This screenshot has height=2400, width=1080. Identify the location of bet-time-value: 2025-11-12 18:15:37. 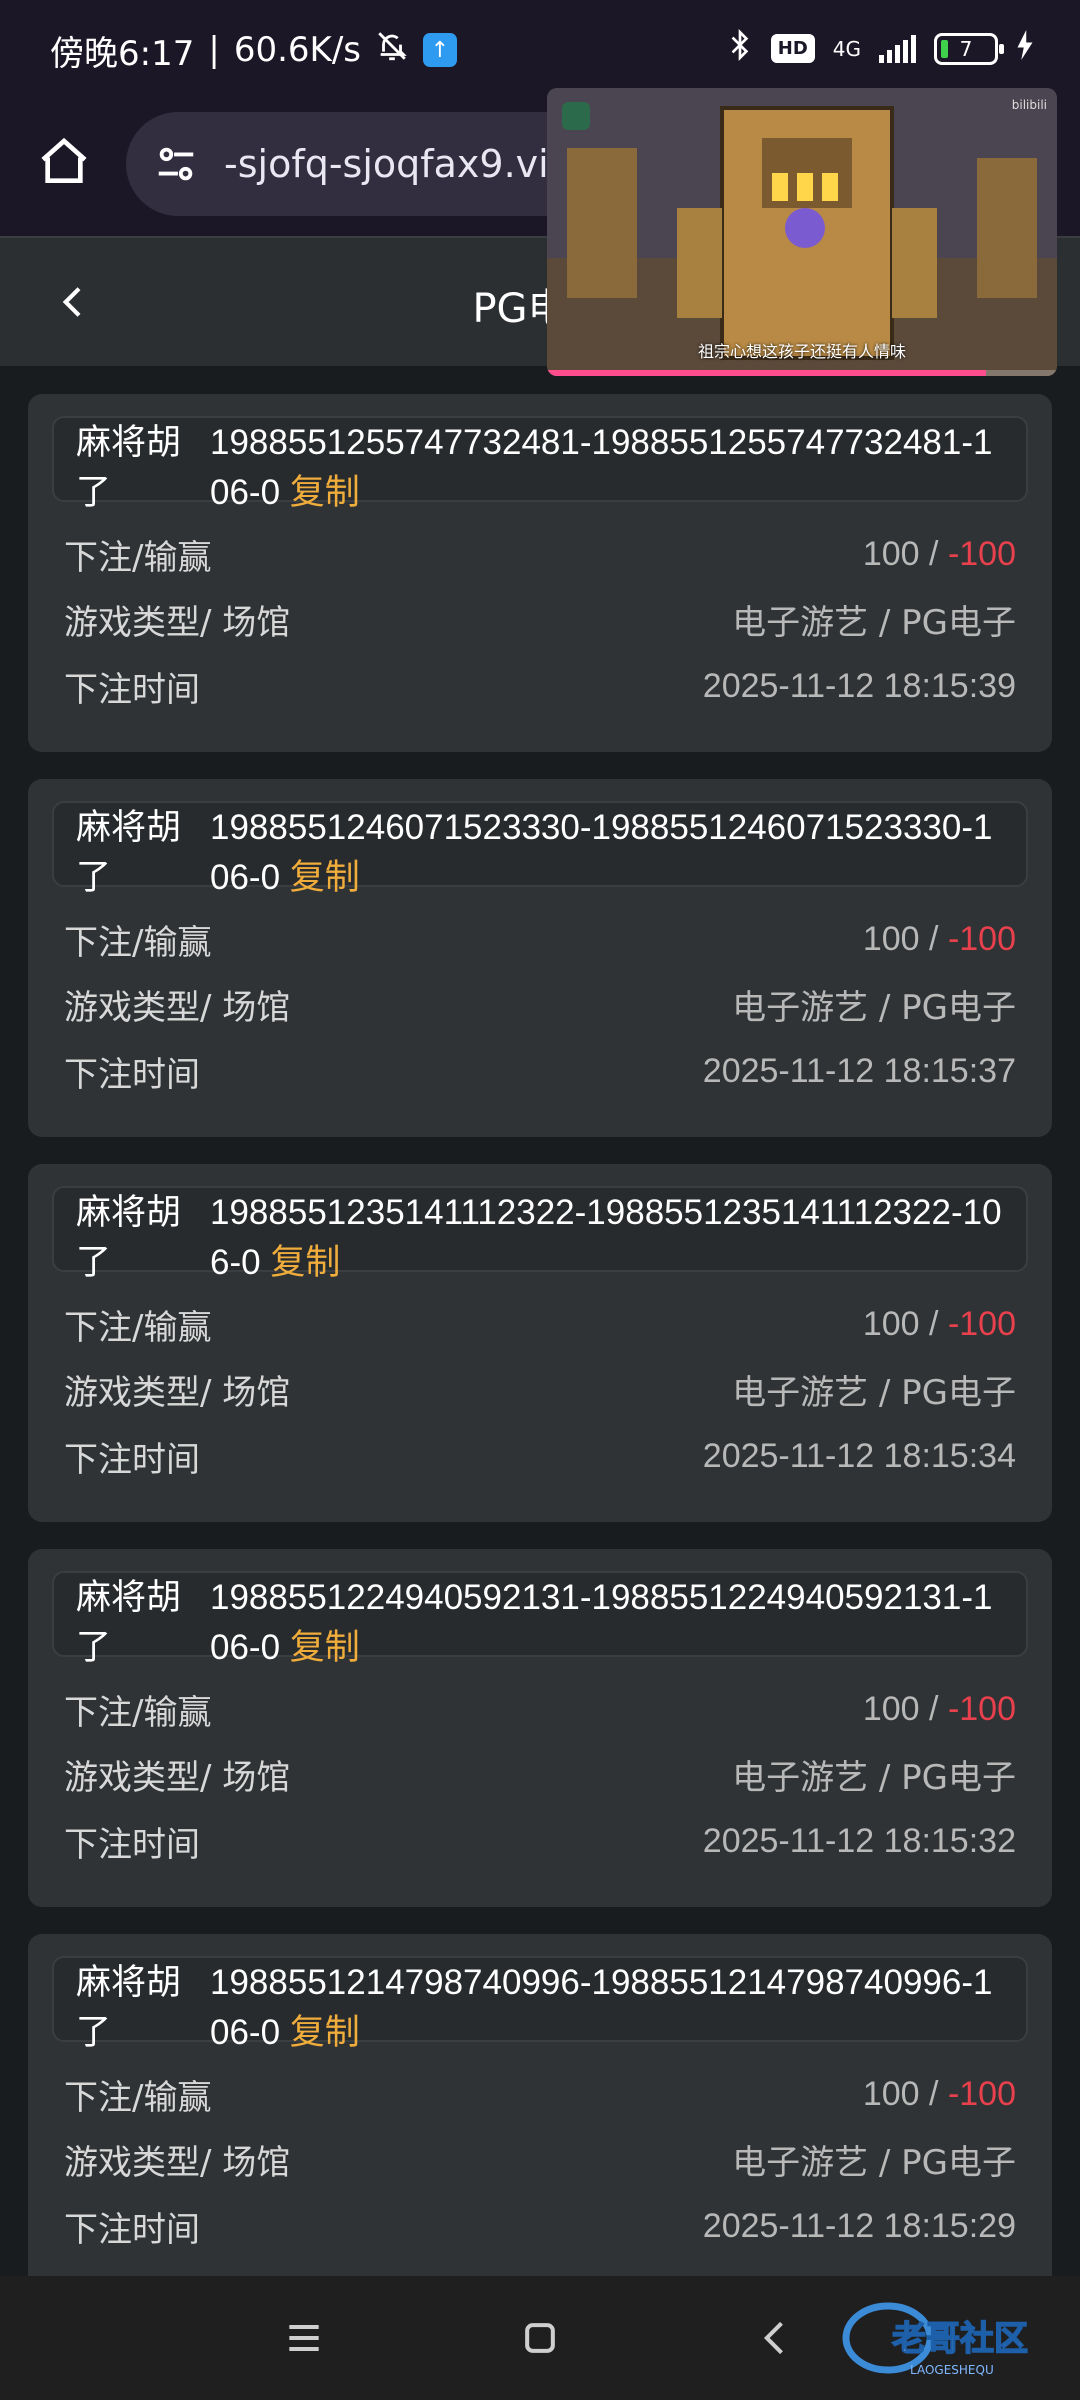
(859, 1070).